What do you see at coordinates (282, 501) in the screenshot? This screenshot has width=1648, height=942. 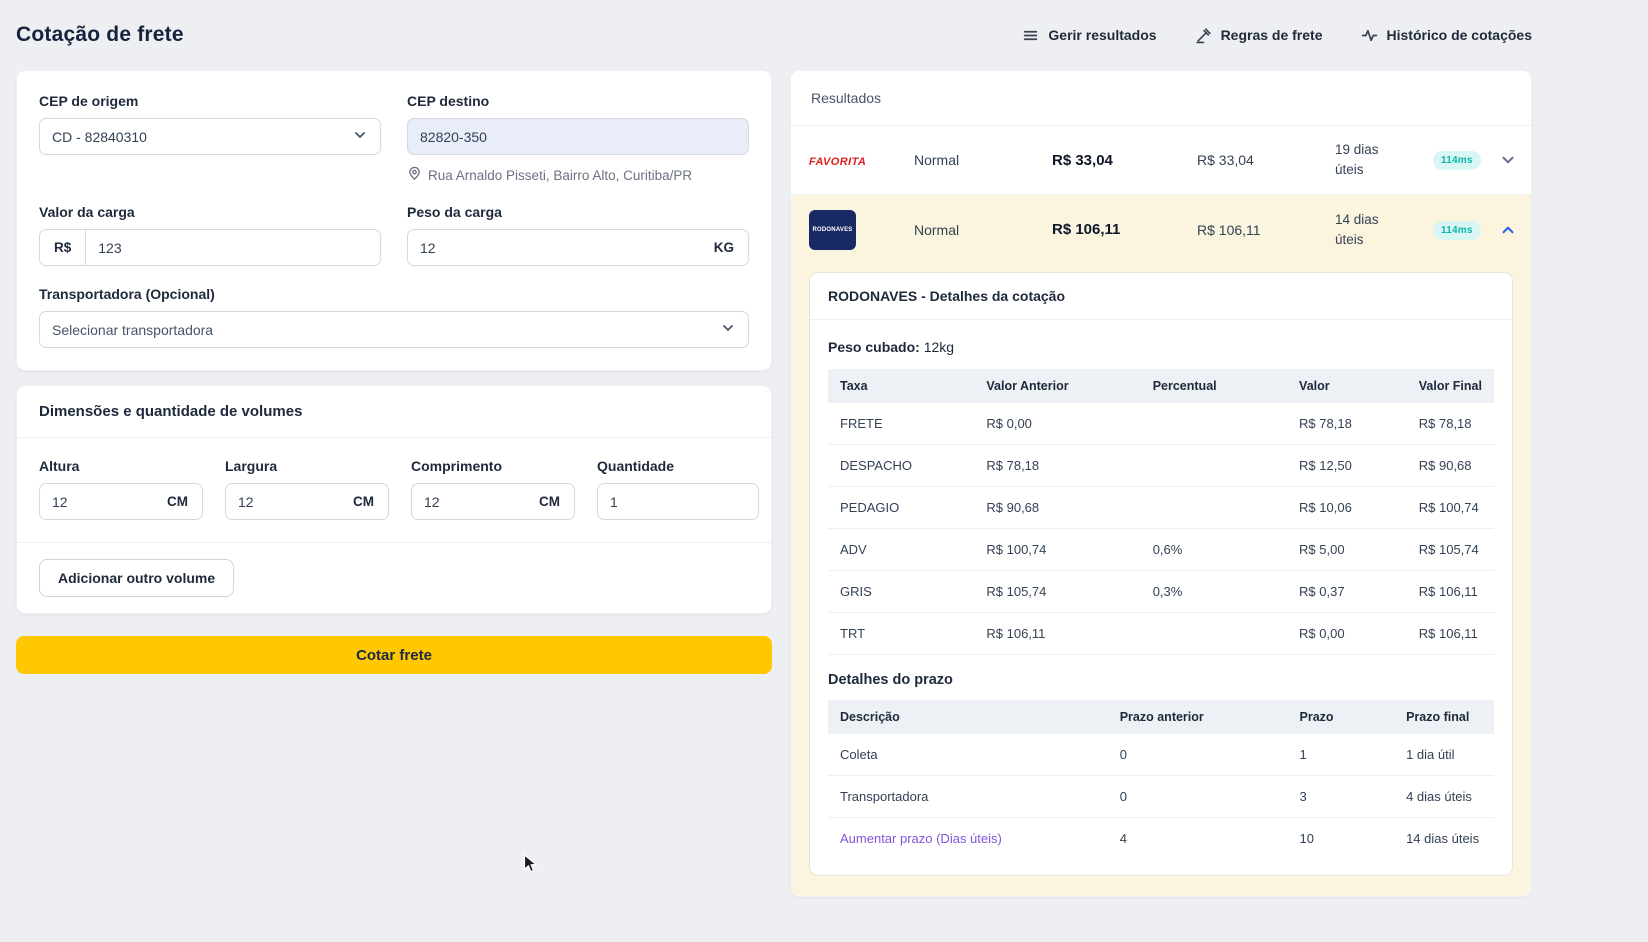 I see `width-input` at bounding box center [282, 501].